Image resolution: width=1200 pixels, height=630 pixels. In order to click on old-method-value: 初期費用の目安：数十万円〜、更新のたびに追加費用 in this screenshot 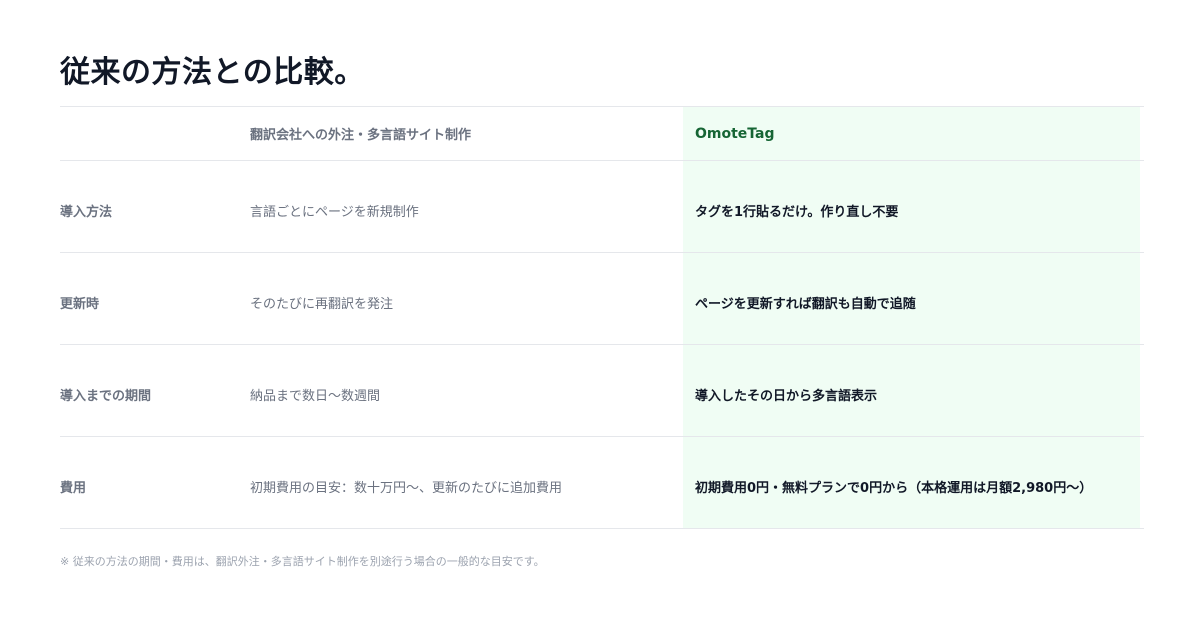, I will do `click(406, 488)`.